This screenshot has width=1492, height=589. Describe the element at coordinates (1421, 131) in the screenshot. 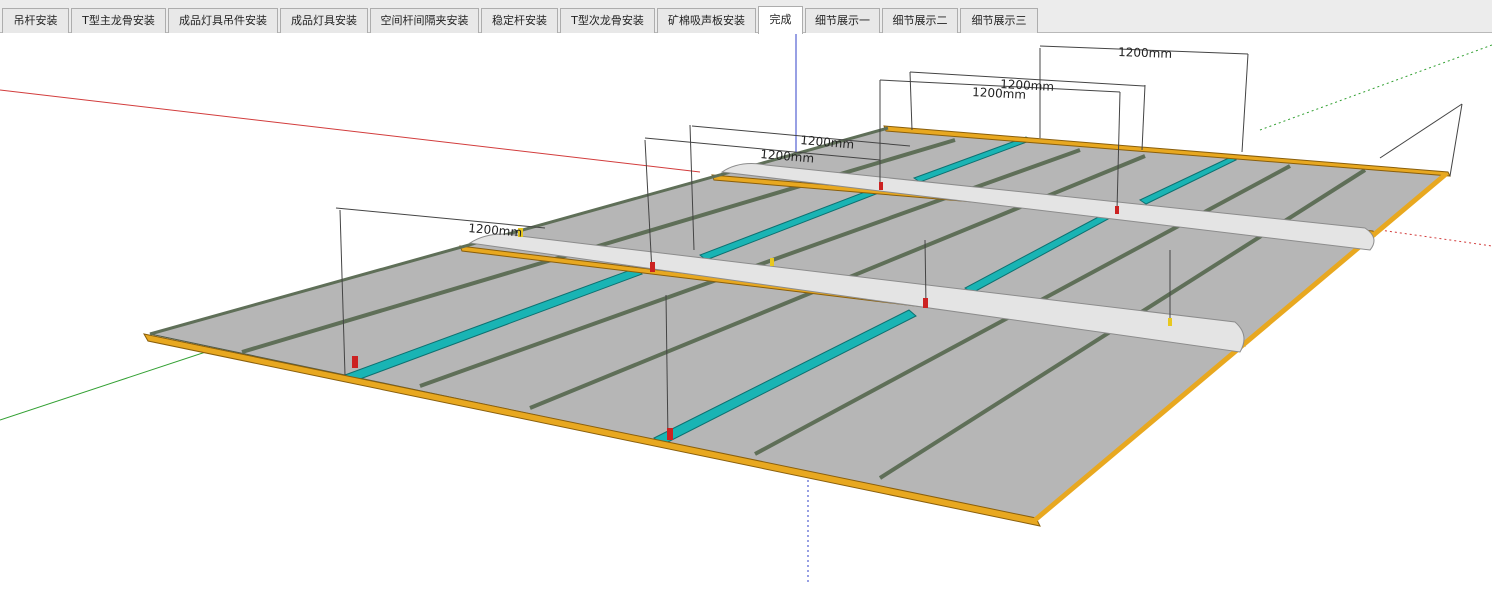

I see `dimension-line` at that location.